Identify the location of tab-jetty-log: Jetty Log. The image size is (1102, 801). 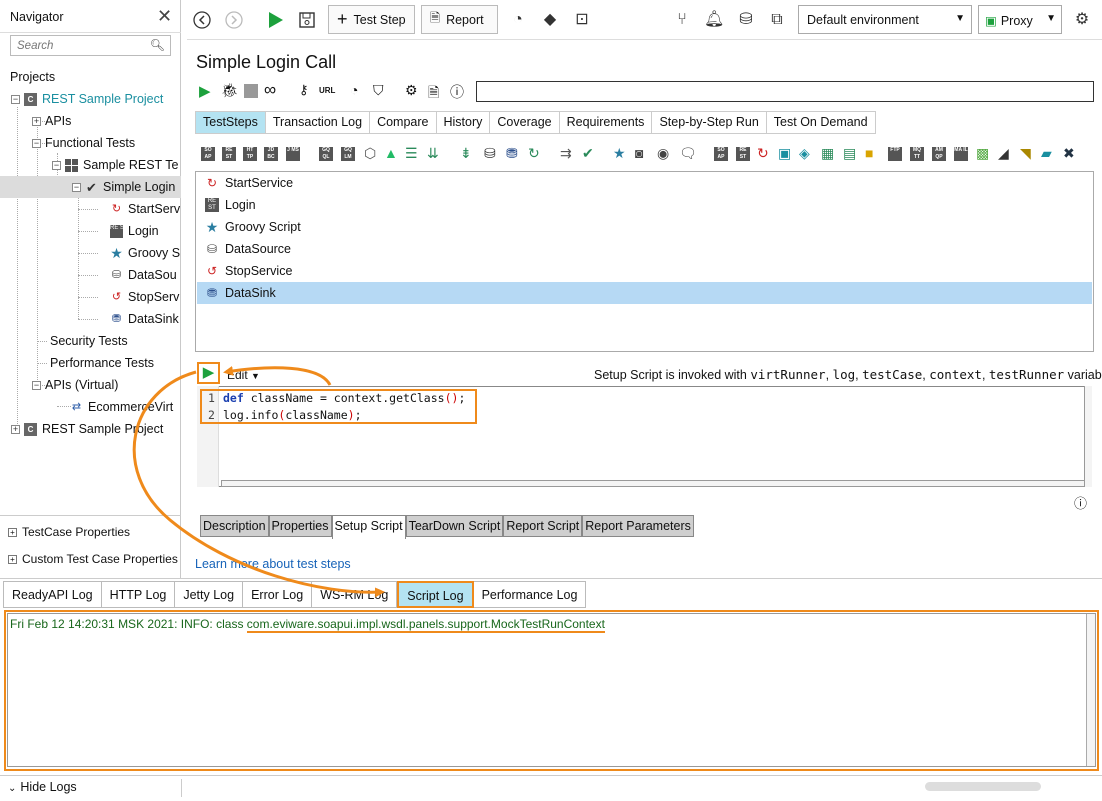
(209, 594).